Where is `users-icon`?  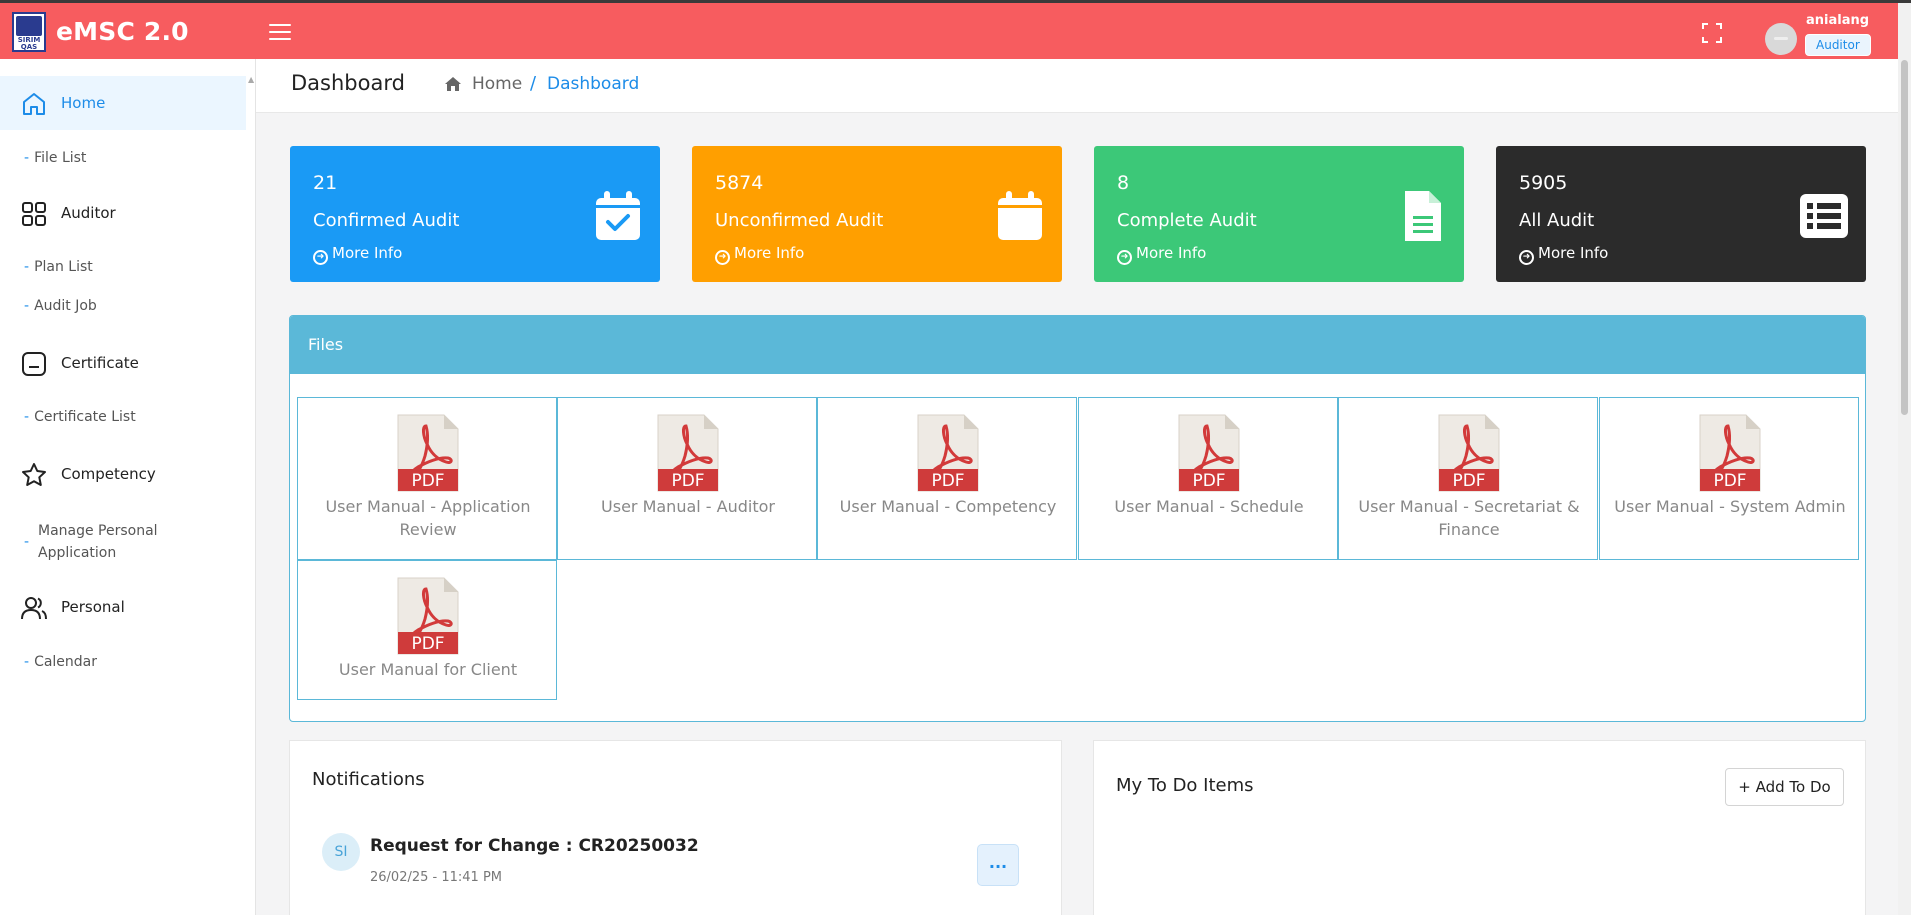 users-icon is located at coordinates (34, 608).